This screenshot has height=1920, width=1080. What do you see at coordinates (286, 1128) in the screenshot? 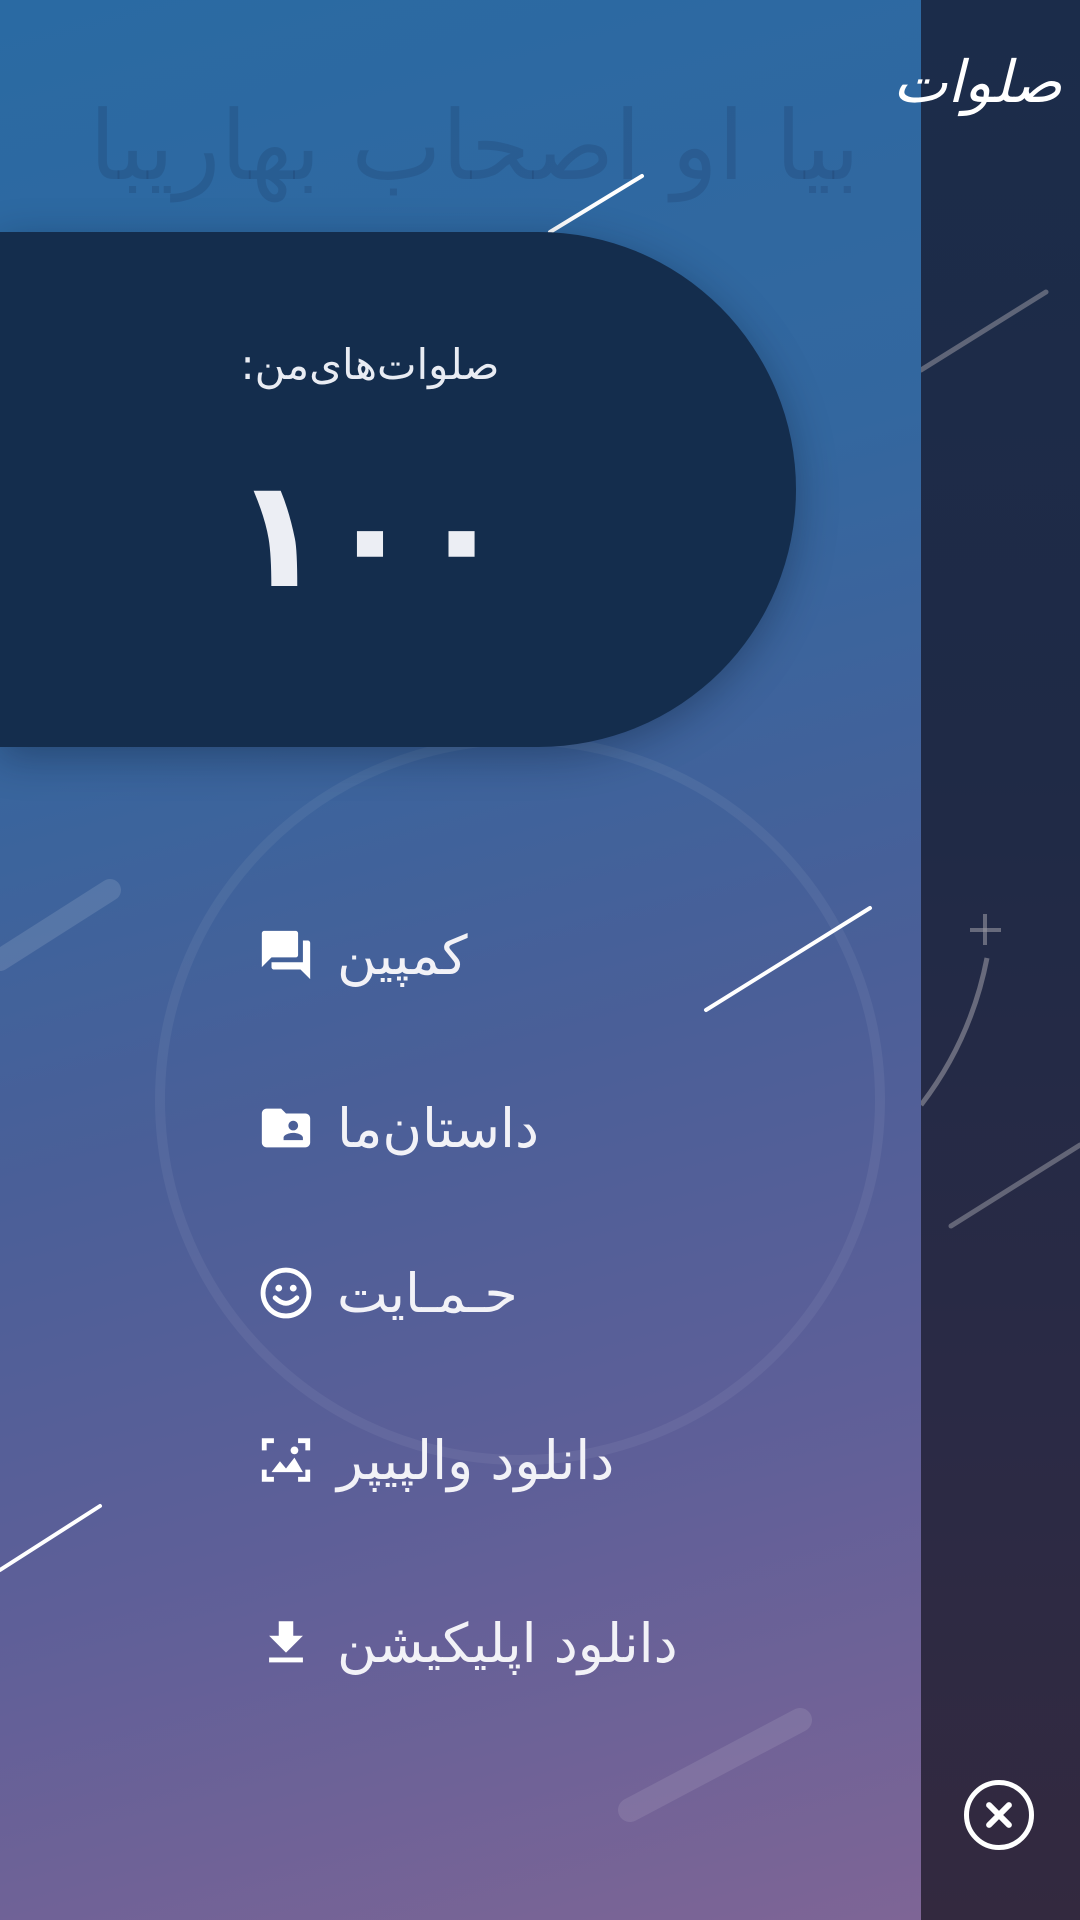
I see `folder-user-icon` at bounding box center [286, 1128].